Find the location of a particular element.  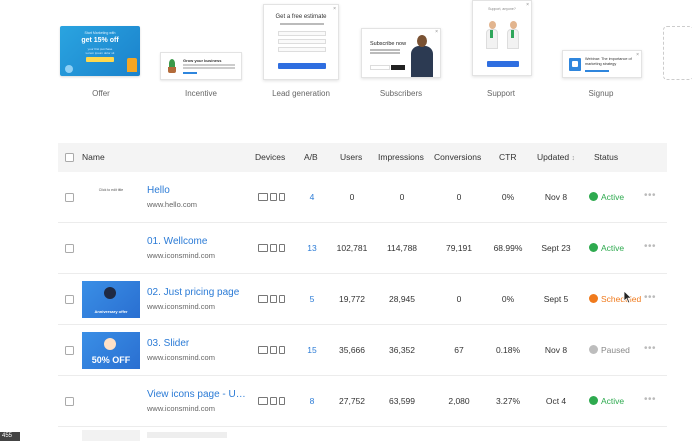

ctr-value: 0.18% is located at coordinates (508, 350).